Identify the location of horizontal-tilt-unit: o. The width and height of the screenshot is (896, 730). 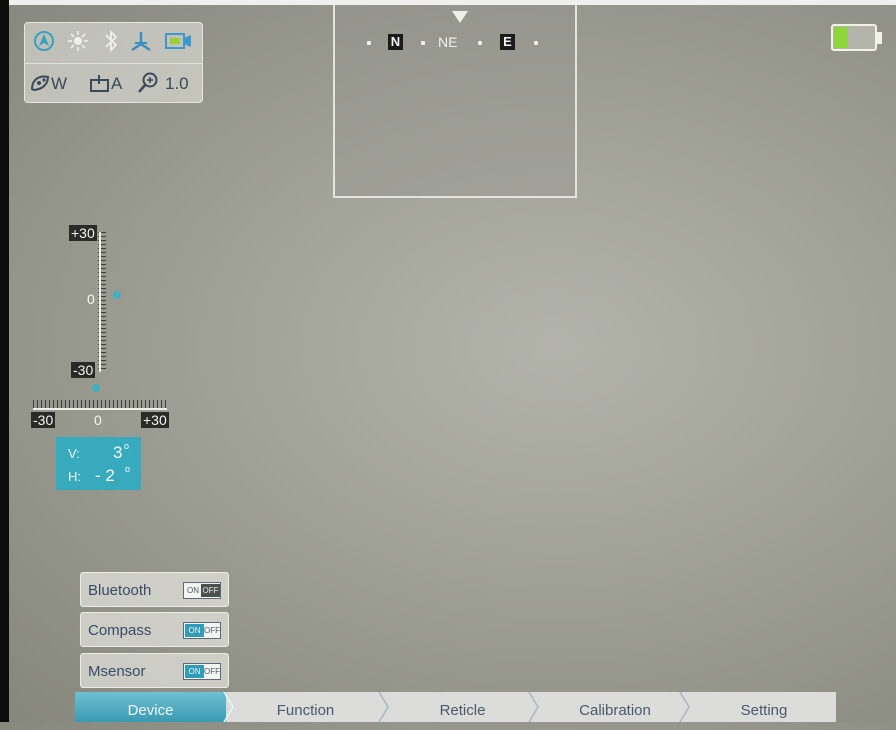
(128, 469).